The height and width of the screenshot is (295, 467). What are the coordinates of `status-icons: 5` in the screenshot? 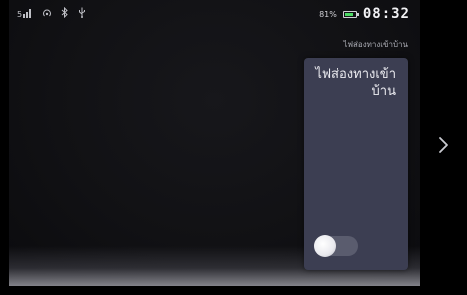 It's located at (51, 12).